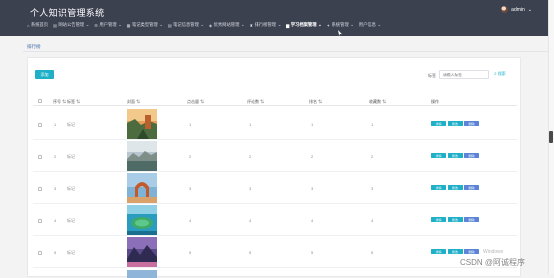  I want to click on col-likes-label: 评论数, so click(253, 101).